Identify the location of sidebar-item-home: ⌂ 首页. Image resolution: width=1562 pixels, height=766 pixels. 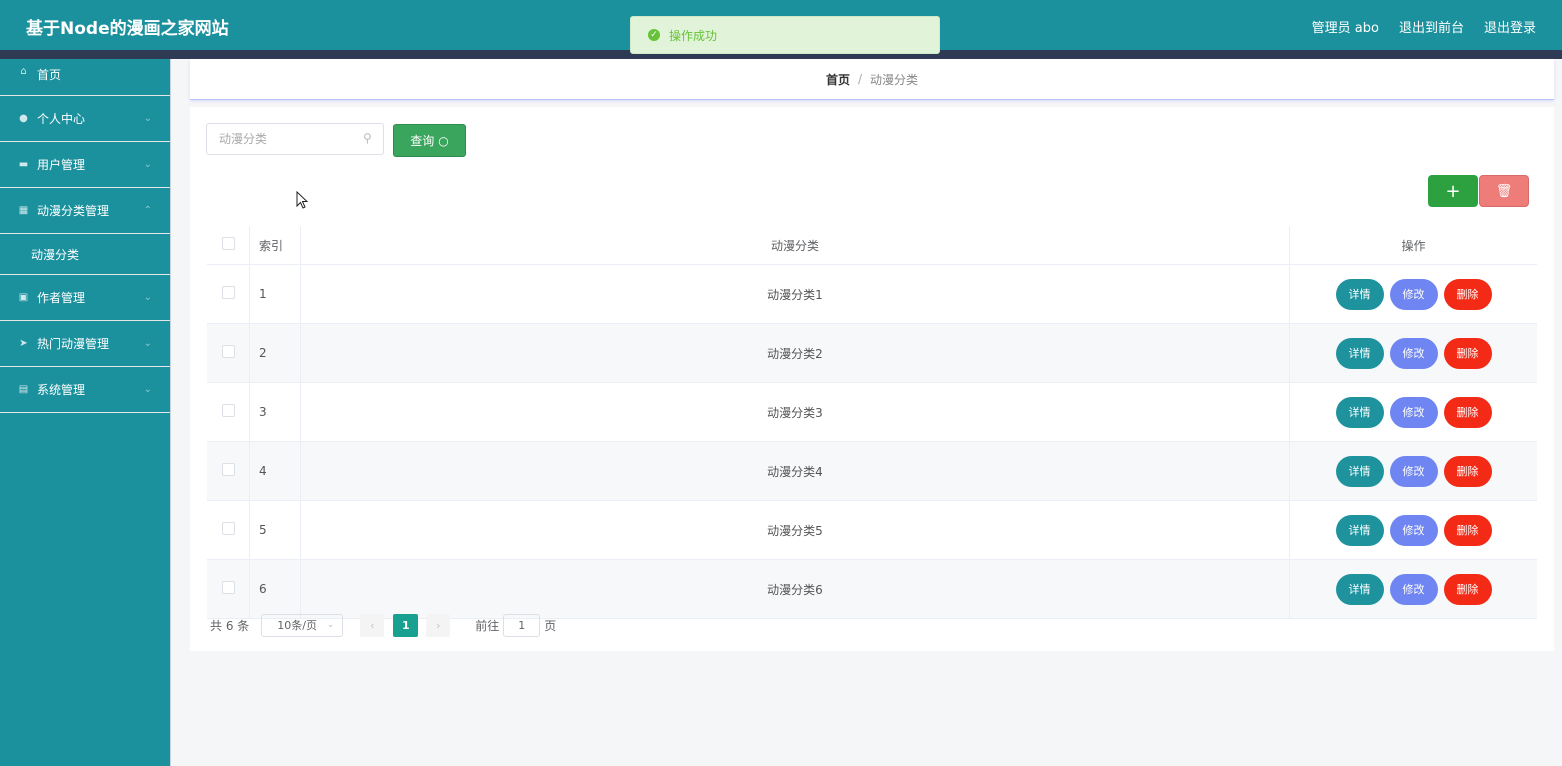
(85, 77).